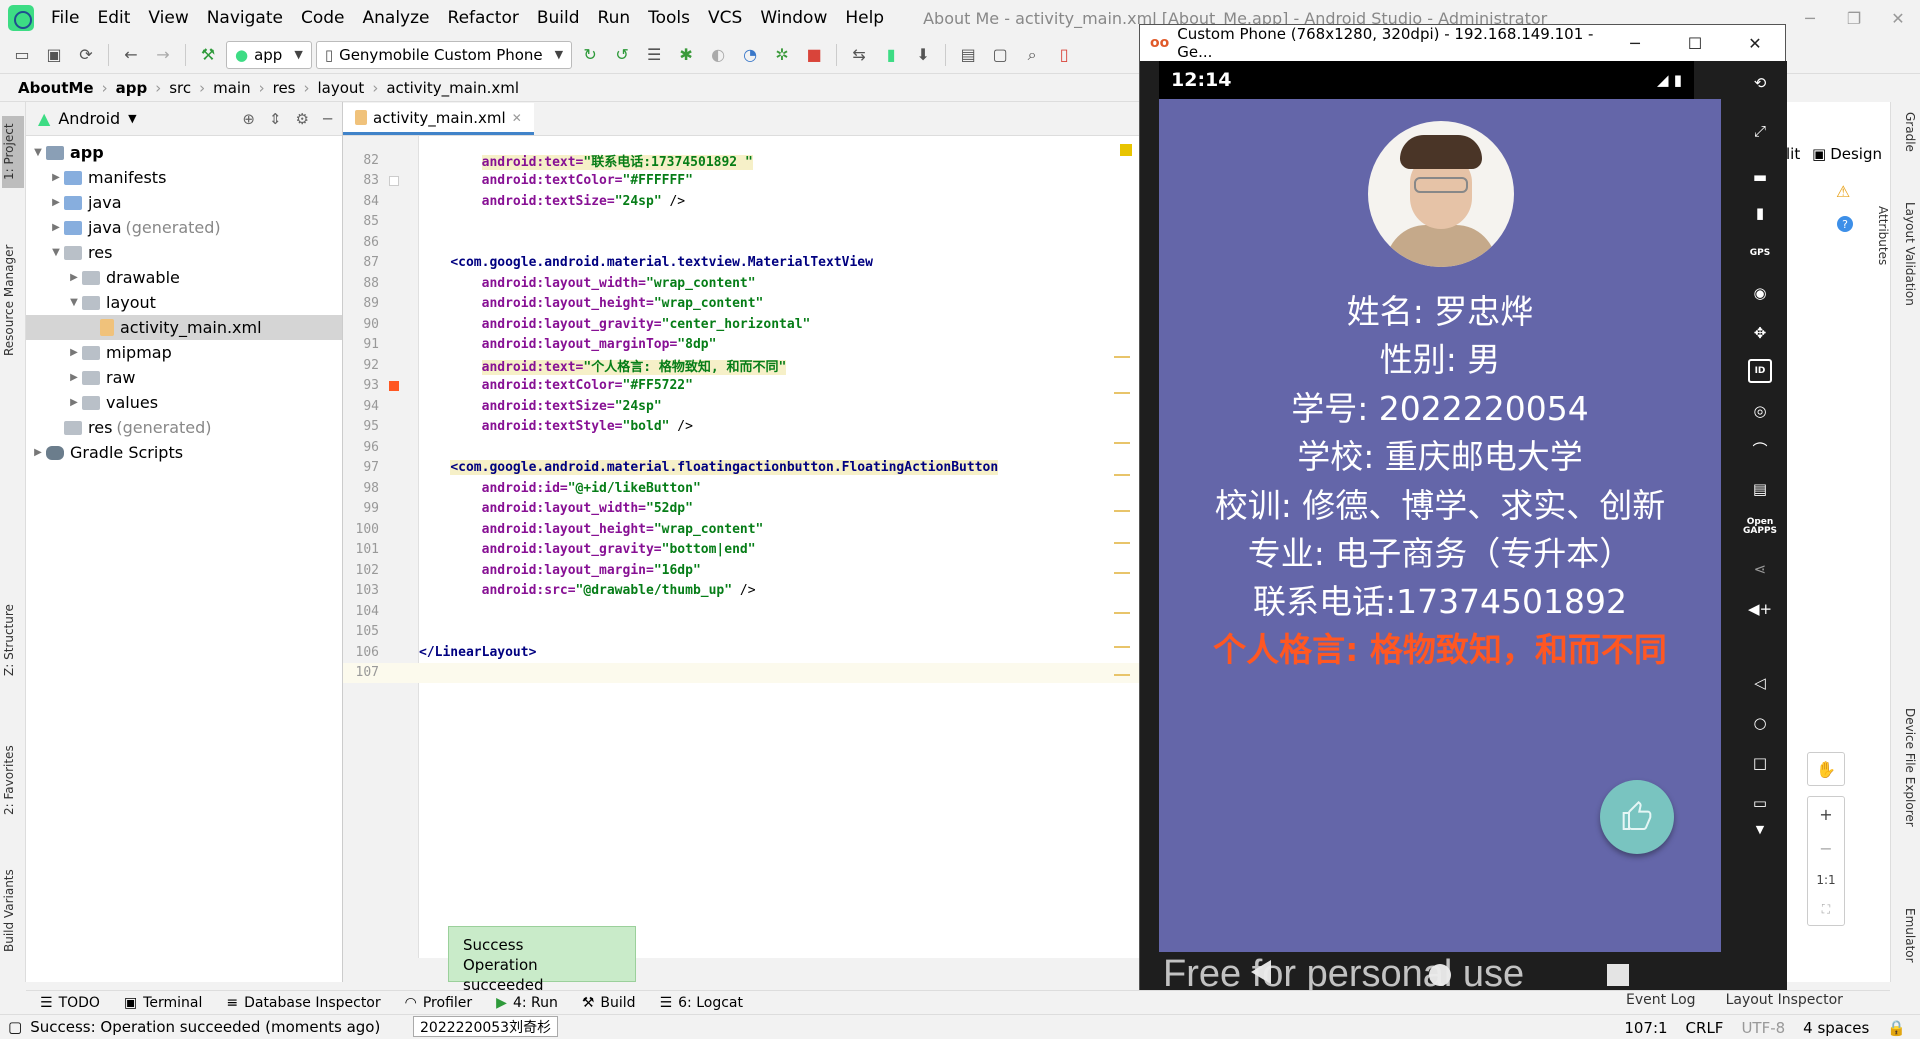  Describe the element at coordinates (1760, 489) in the screenshot. I see `sms-icon: ▤` at that location.